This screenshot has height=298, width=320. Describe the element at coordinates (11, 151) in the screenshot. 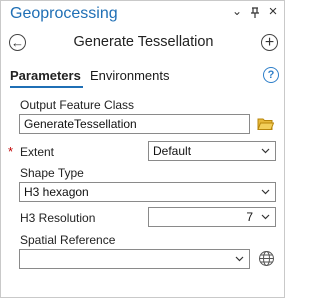

I see `required-indicator: *` at that location.